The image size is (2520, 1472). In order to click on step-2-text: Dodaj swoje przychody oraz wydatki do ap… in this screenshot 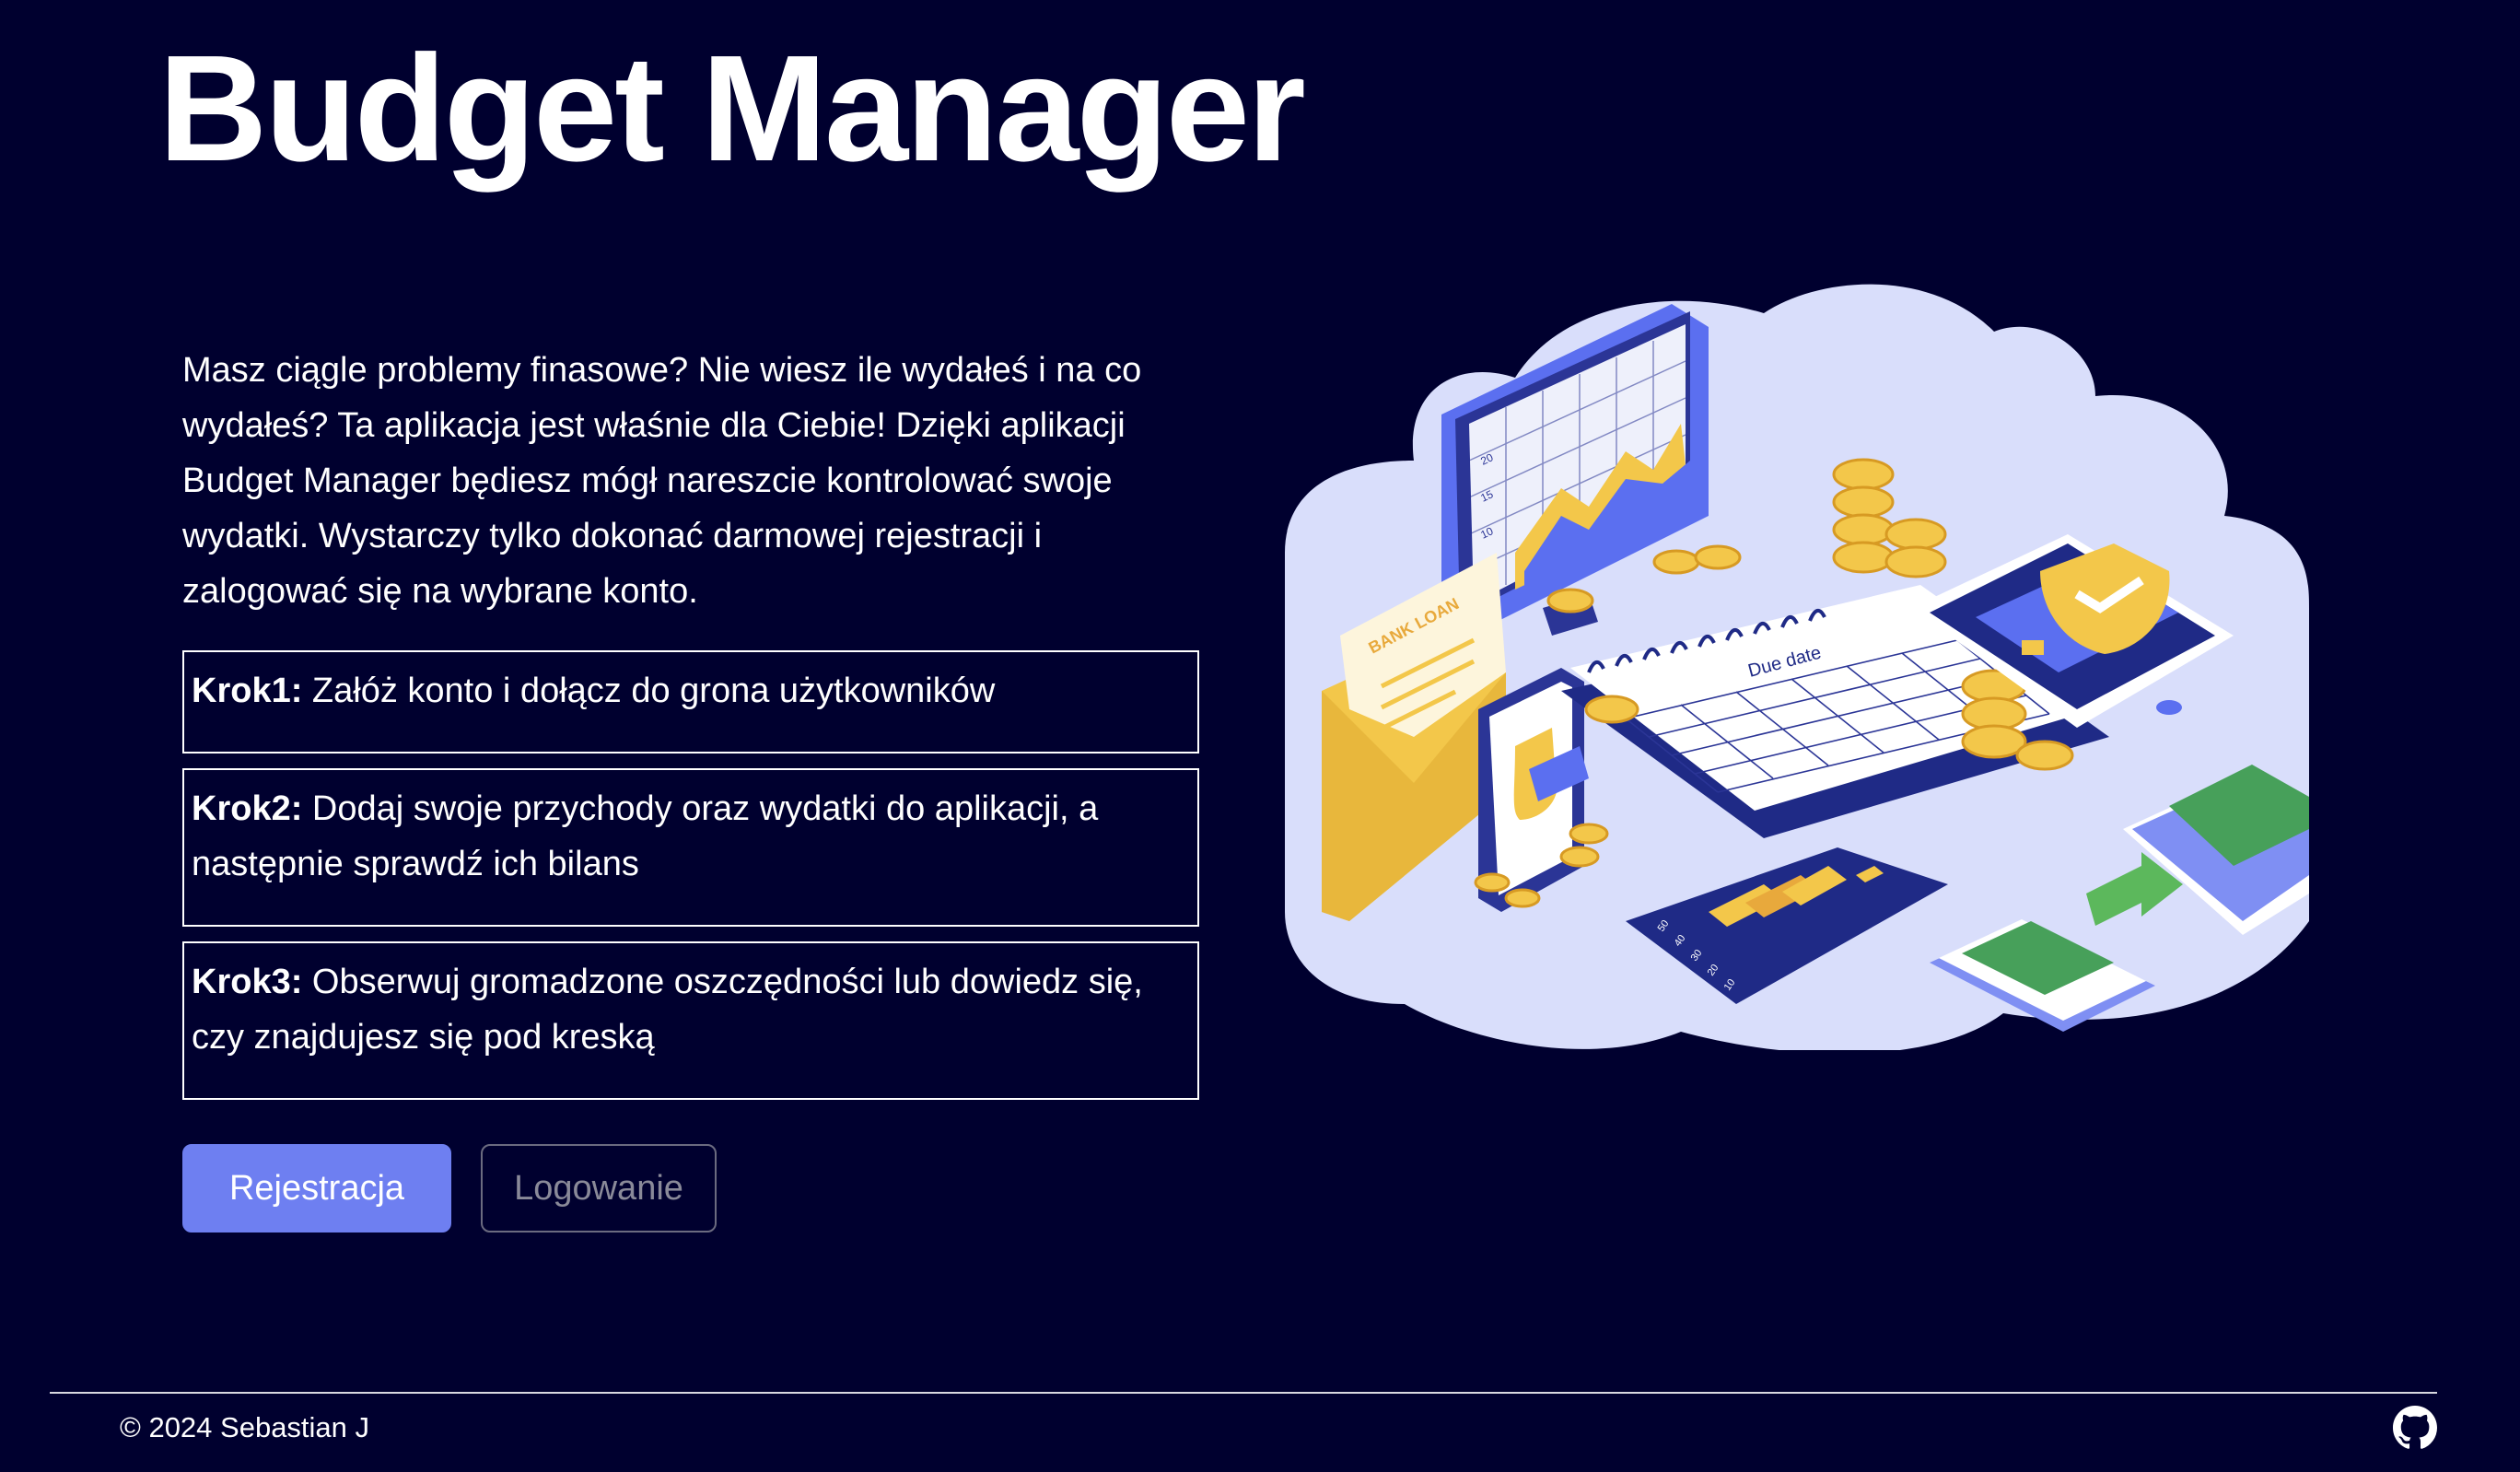, I will do `click(645, 836)`.